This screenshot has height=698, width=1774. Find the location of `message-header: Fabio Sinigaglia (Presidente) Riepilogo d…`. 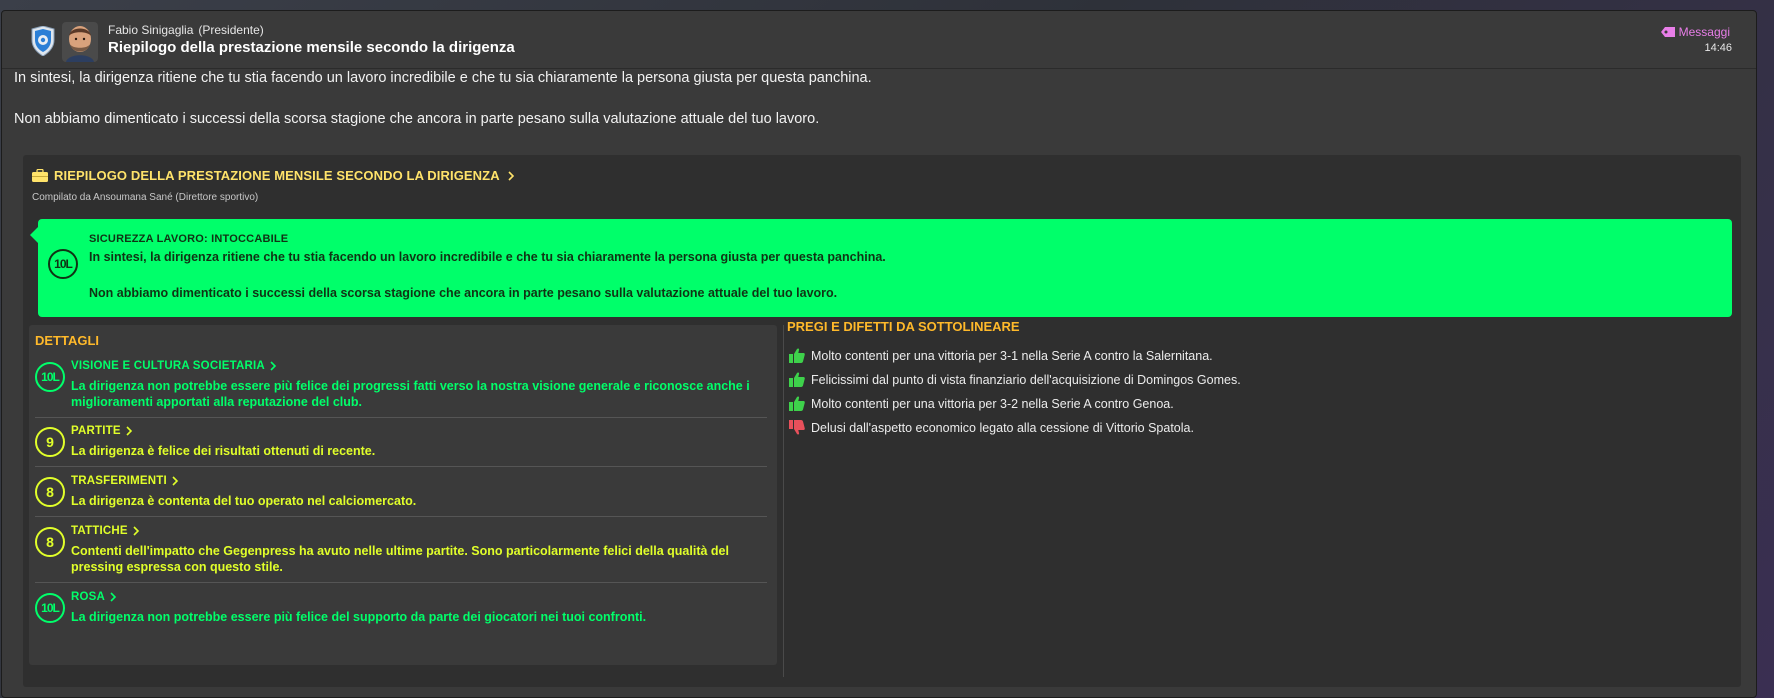

message-header: Fabio Sinigaglia (Presidente) Riepilogo d… is located at coordinates (879, 40).